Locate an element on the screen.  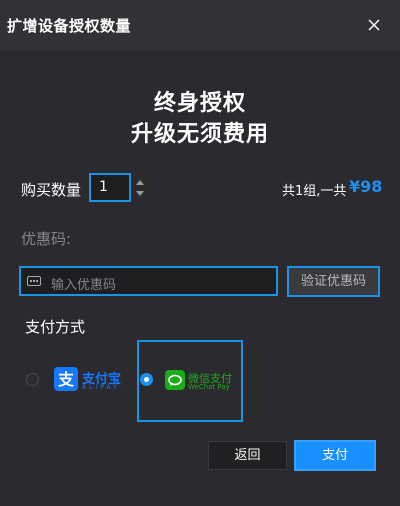
keyboard-icon is located at coordinates (34, 281).